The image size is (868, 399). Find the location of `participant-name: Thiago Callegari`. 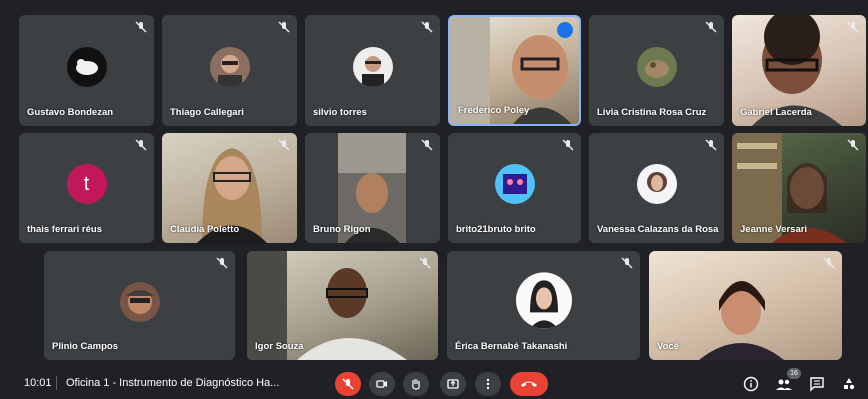

participant-name: Thiago Callegari is located at coordinates (207, 112).